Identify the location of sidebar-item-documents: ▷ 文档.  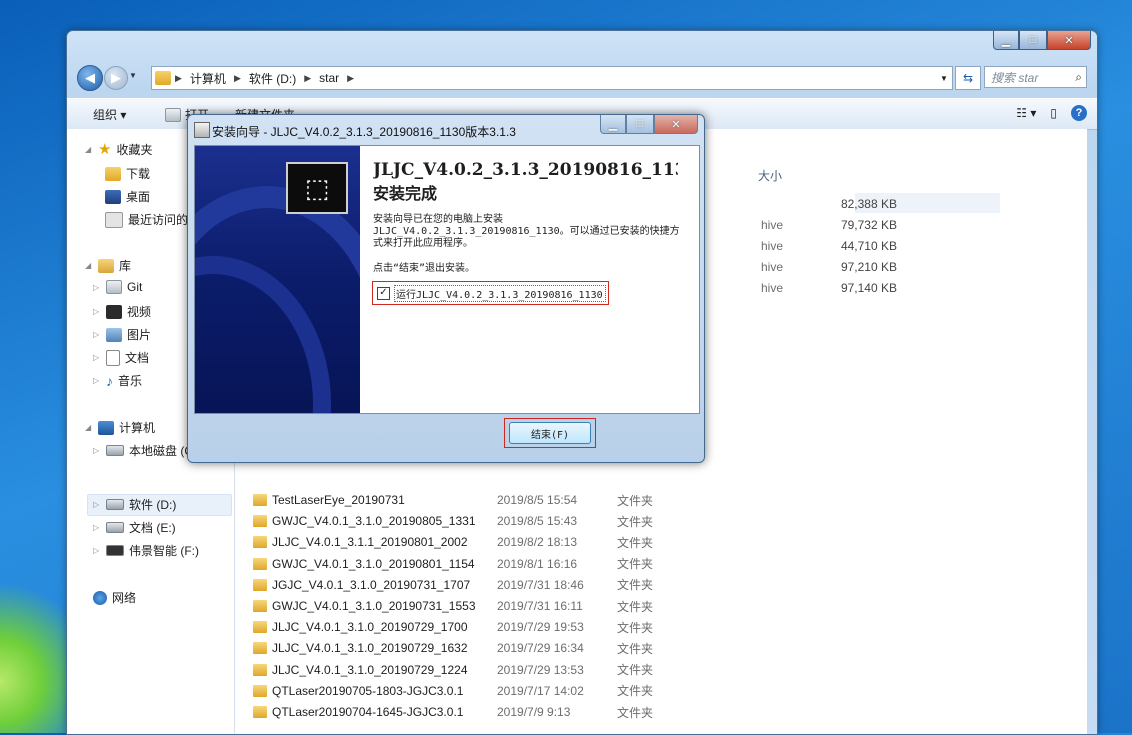
(121, 357).